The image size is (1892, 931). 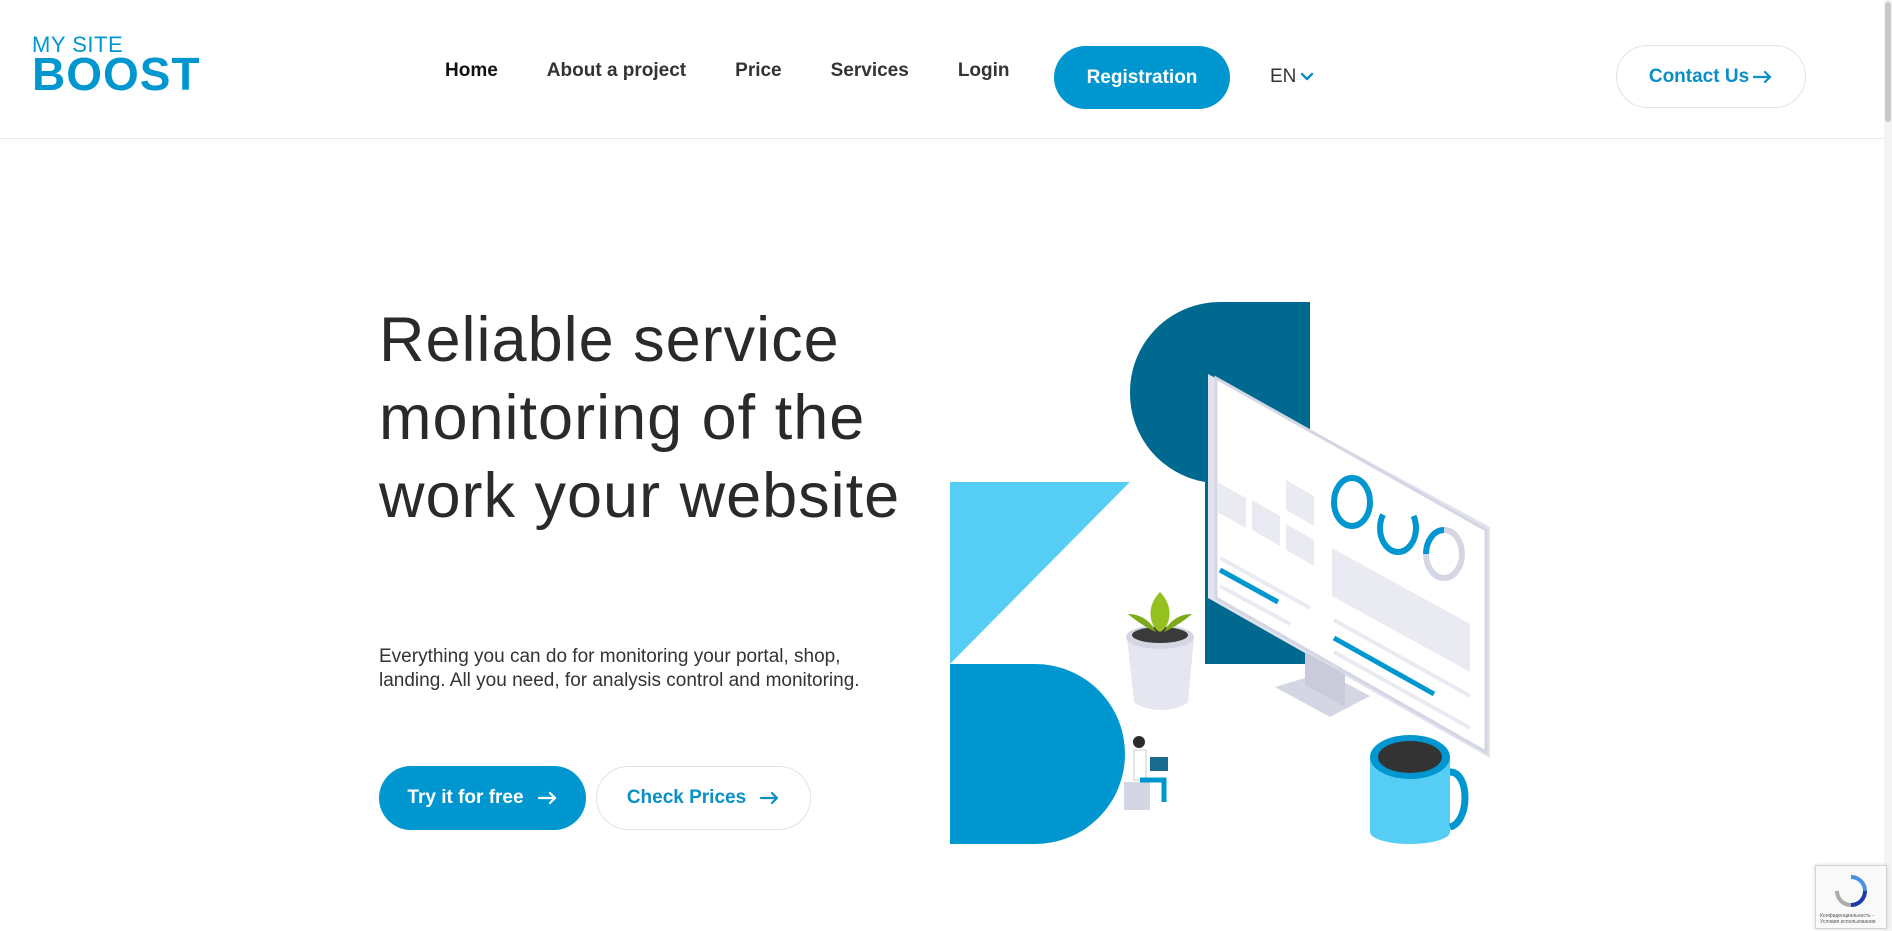 I want to click on scrollbar, so click(x=1888, y=465).